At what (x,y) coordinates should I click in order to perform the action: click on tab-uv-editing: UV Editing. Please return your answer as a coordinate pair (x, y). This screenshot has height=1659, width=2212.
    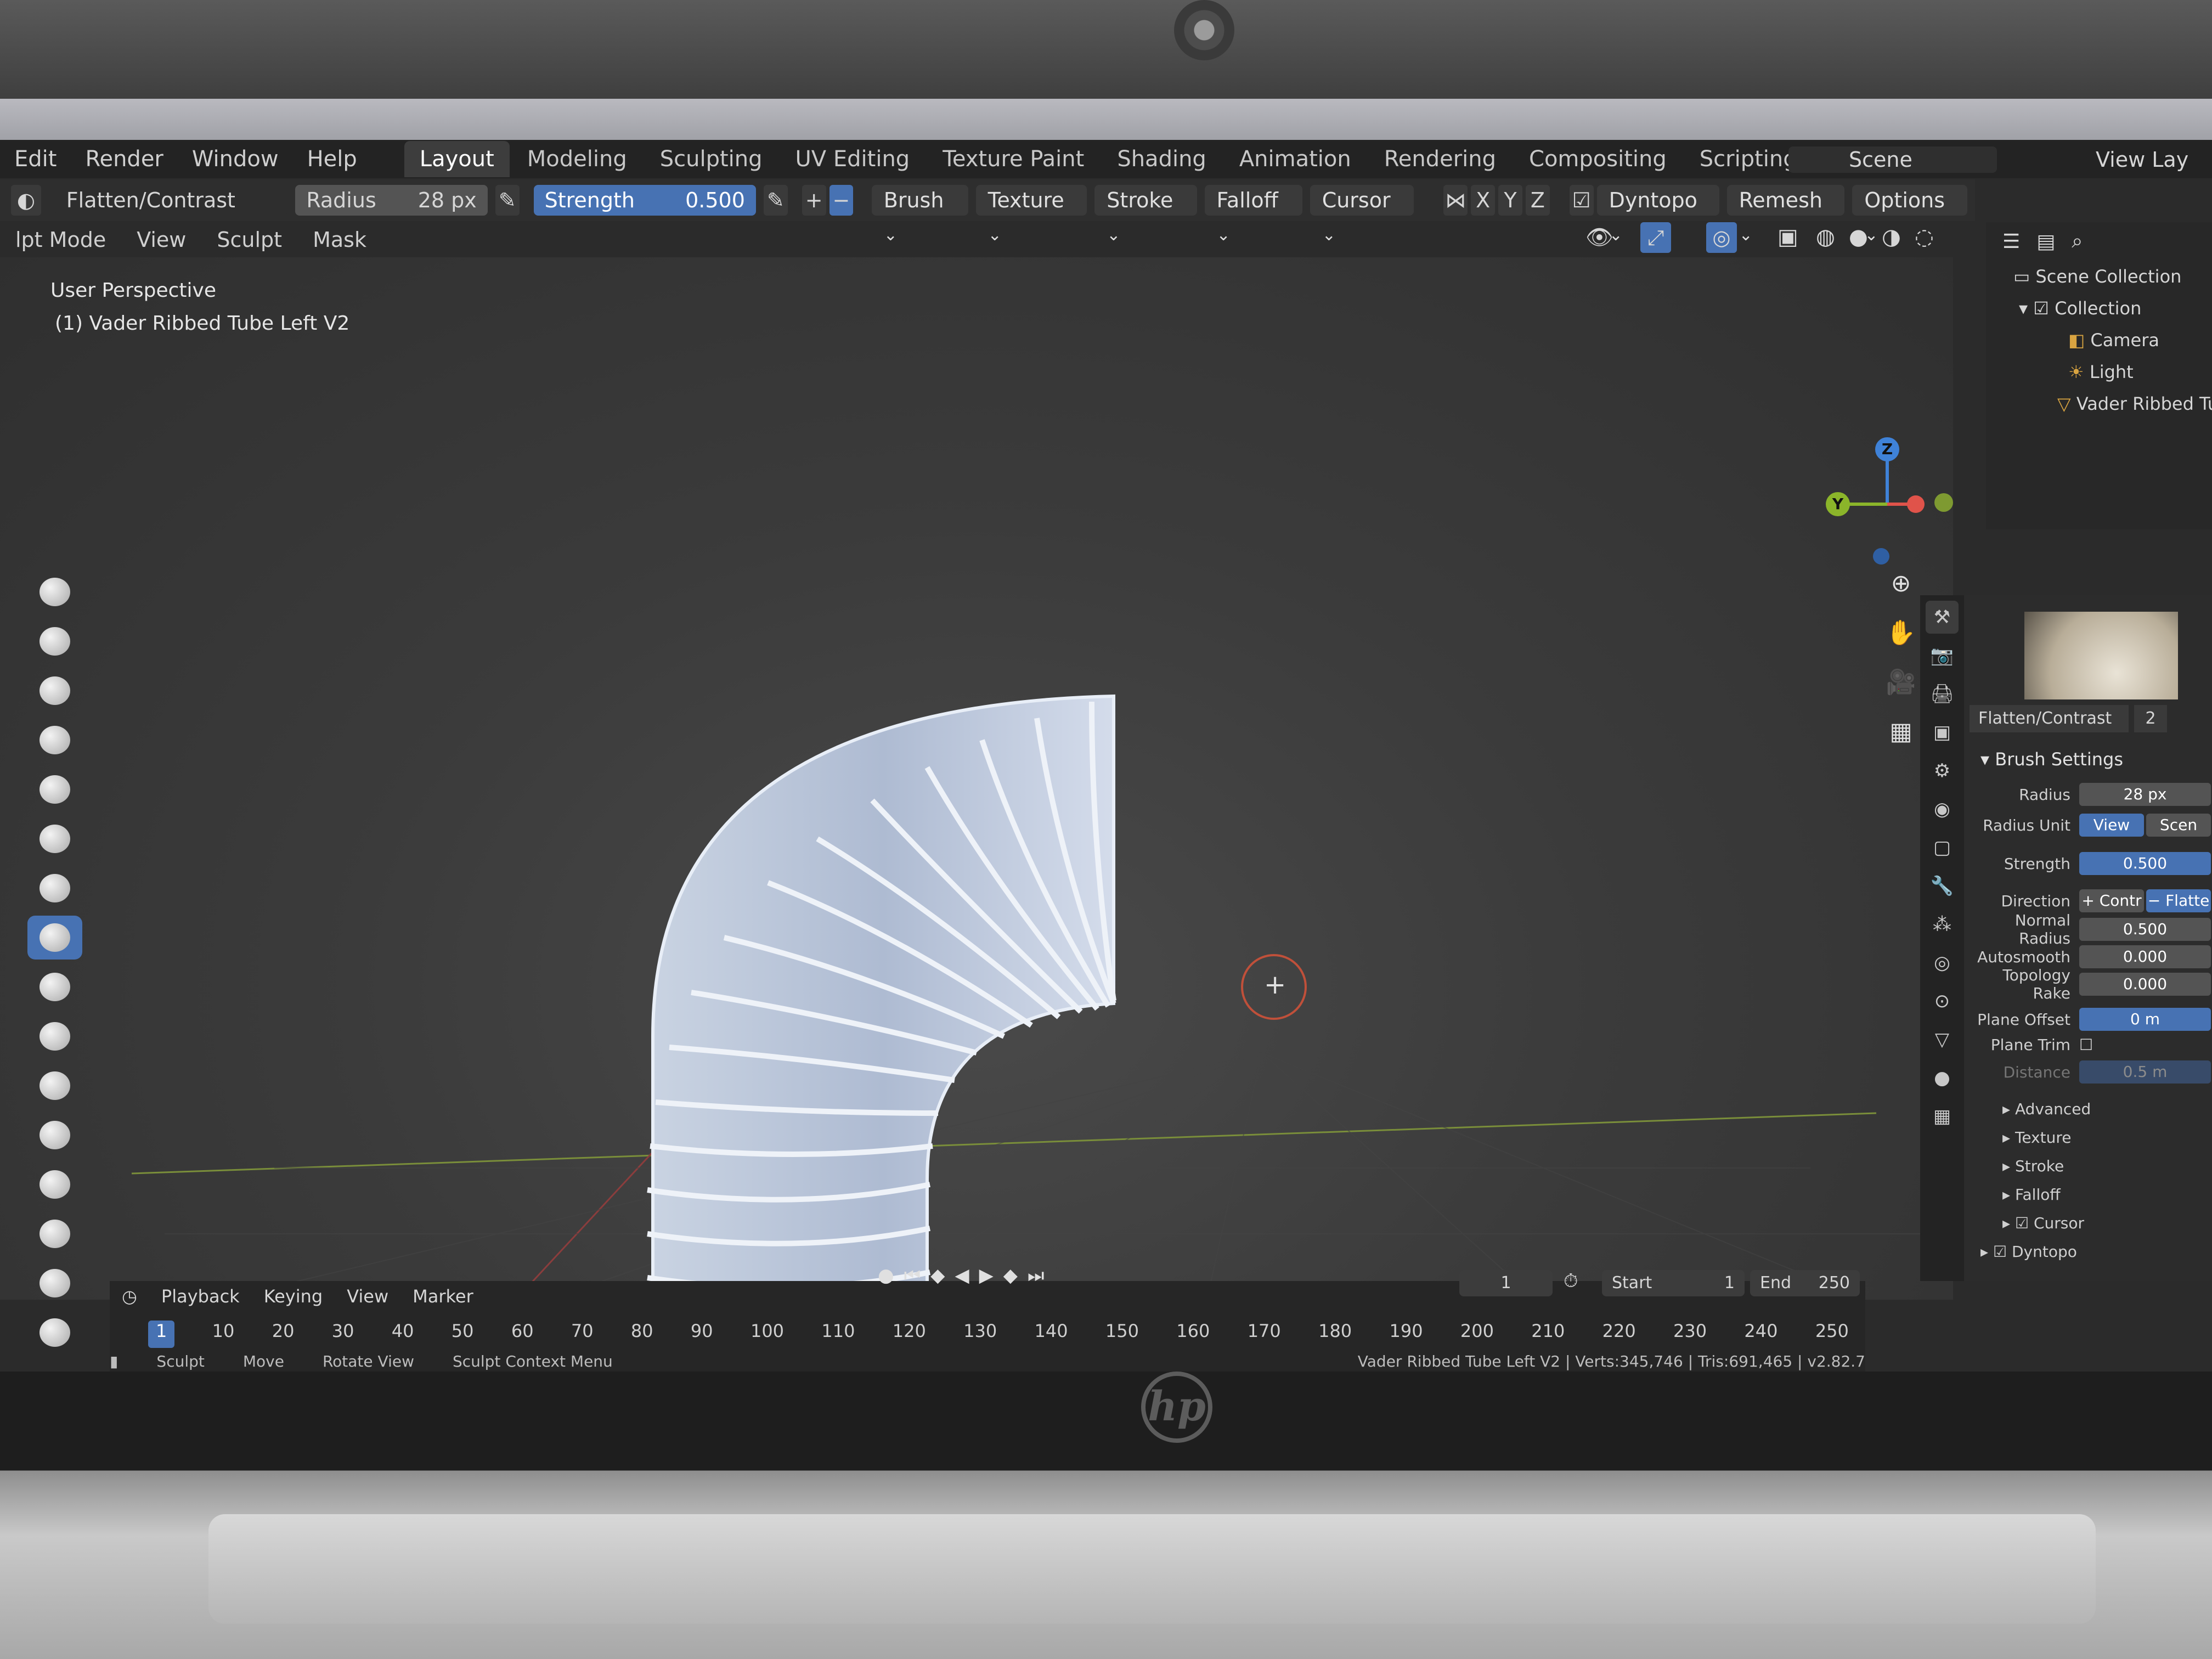
    Looking at the image, I should click on (853, 159).